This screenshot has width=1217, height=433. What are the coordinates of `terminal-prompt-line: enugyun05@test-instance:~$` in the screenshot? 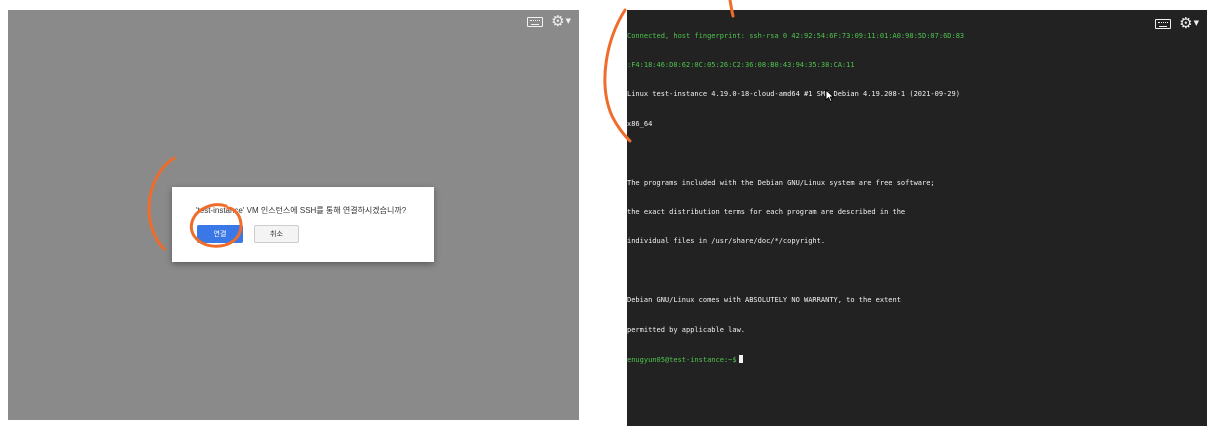 It's located at (862, 359).